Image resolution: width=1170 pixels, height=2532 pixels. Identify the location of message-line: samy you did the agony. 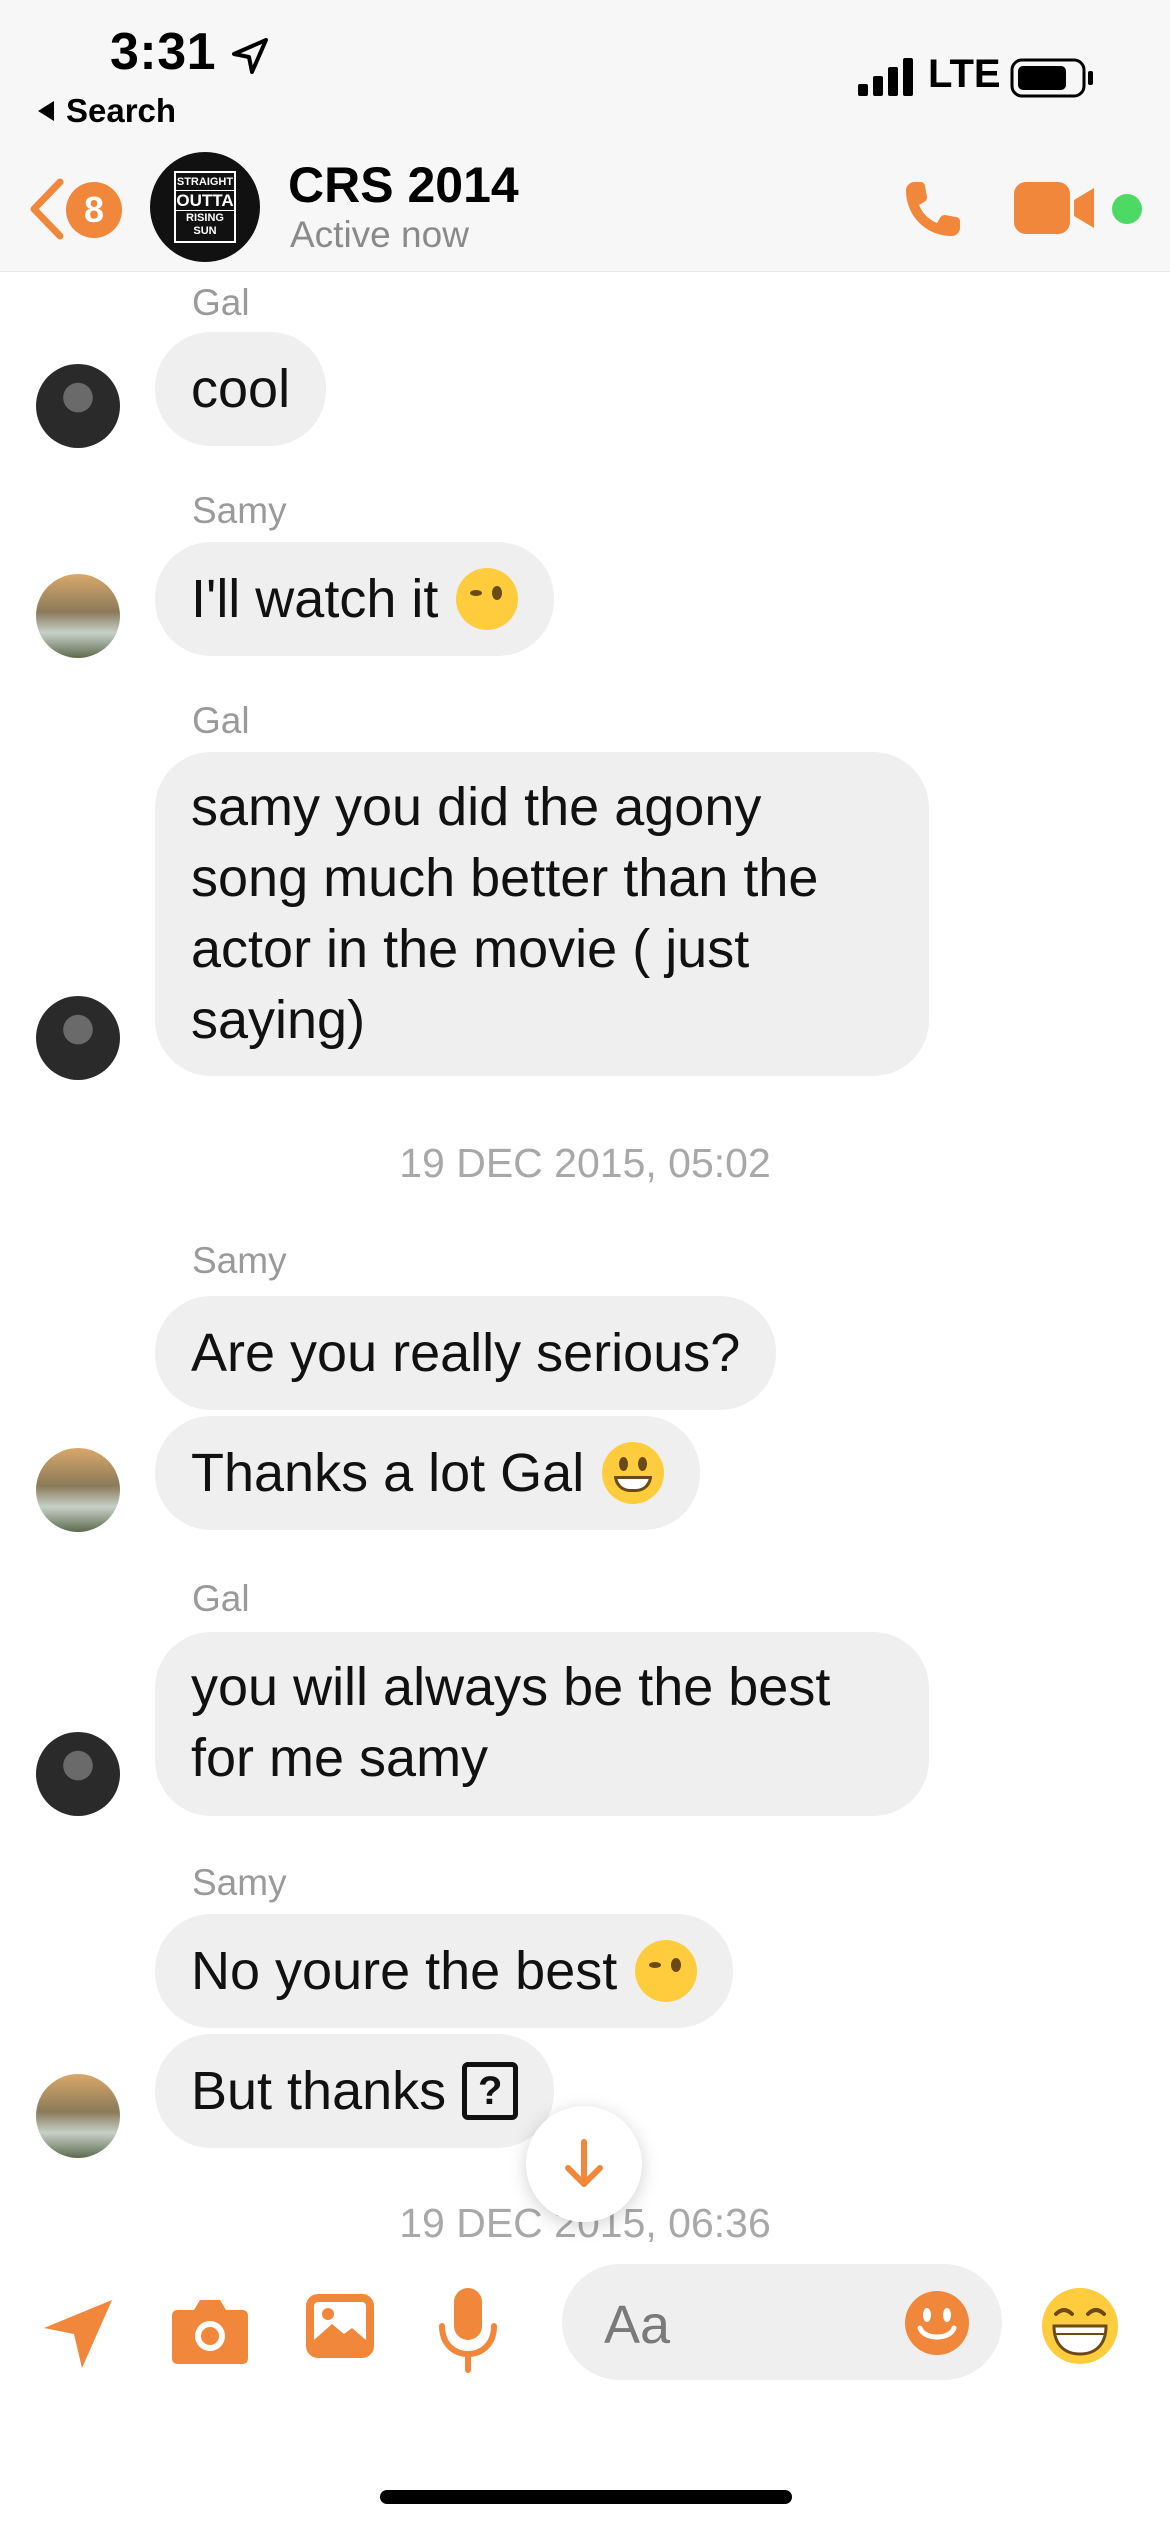
(476, 807).